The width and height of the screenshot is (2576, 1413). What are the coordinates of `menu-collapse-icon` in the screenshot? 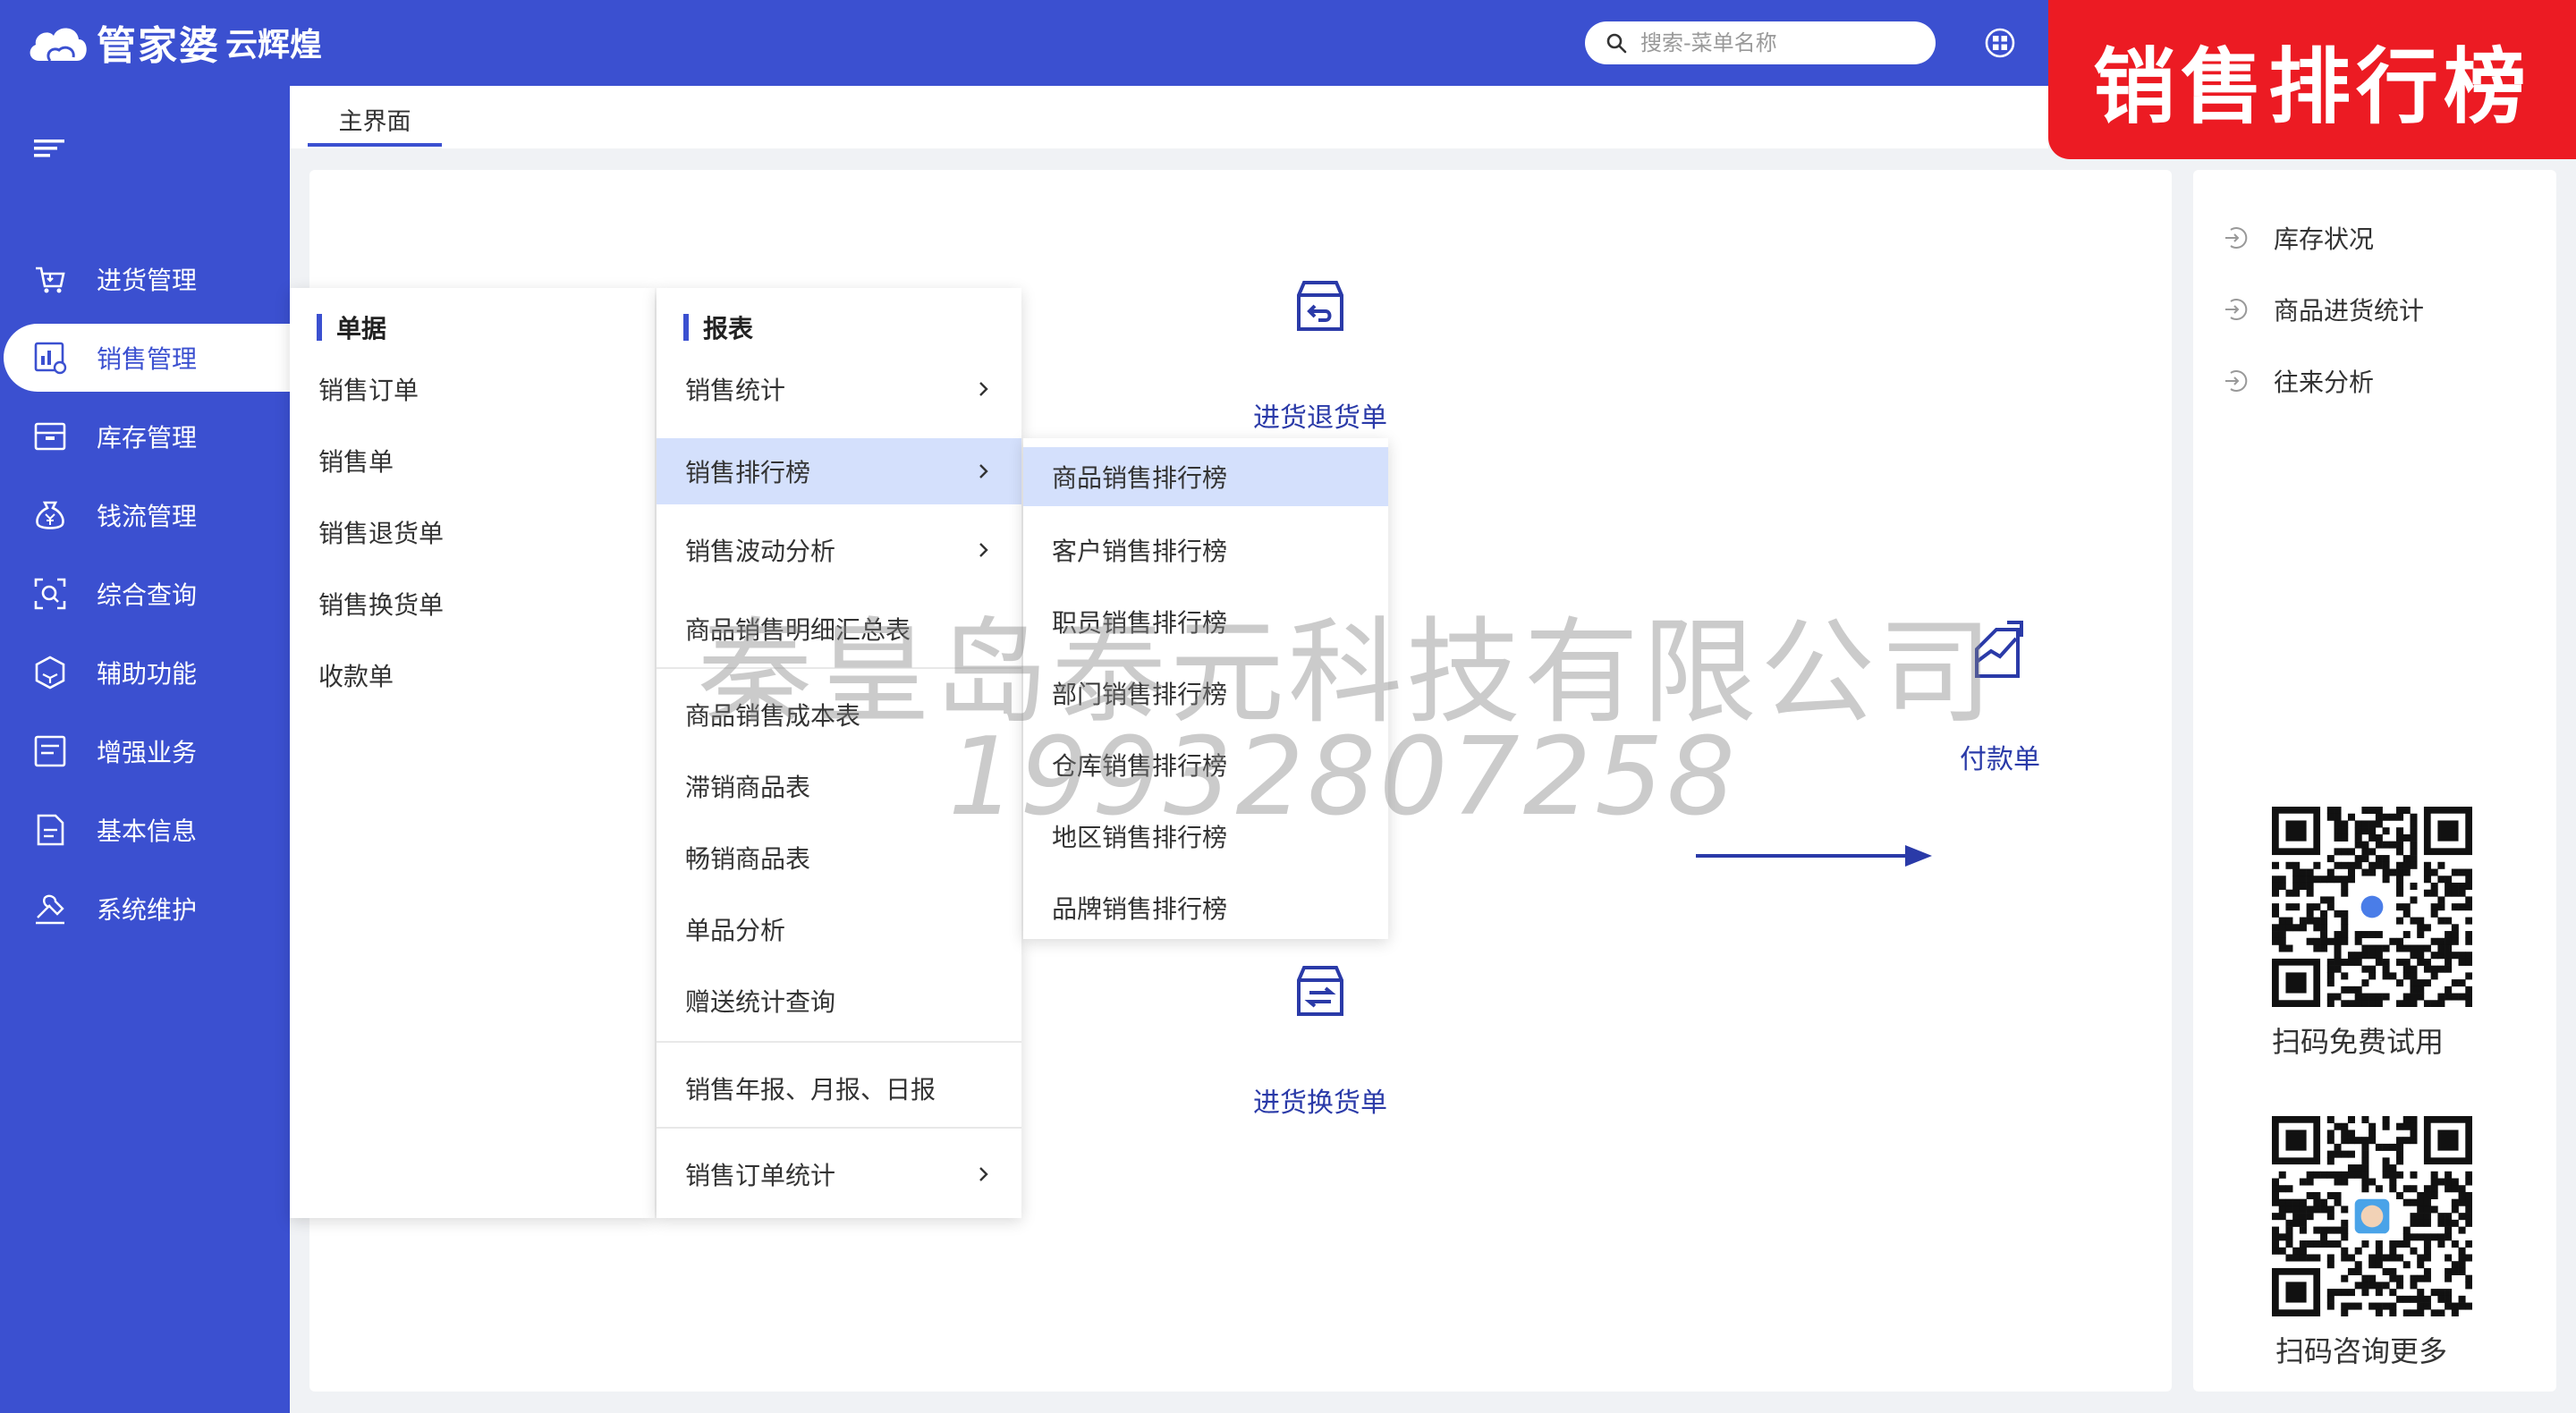 It's located at (50, 148).